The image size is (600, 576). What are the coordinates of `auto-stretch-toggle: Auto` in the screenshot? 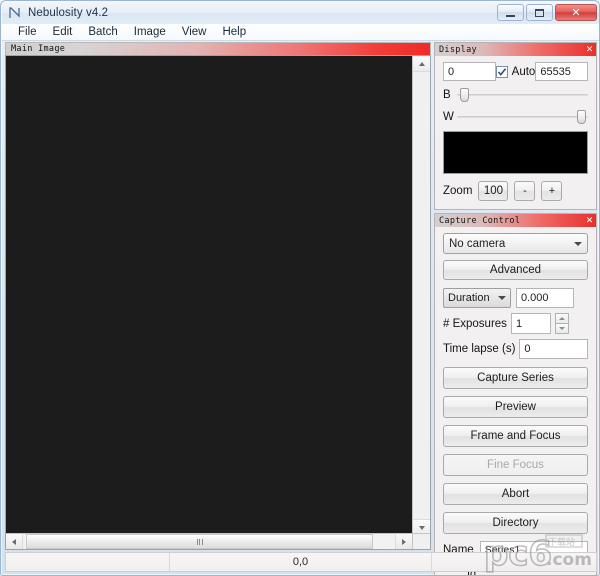 It's located at (515, 71).